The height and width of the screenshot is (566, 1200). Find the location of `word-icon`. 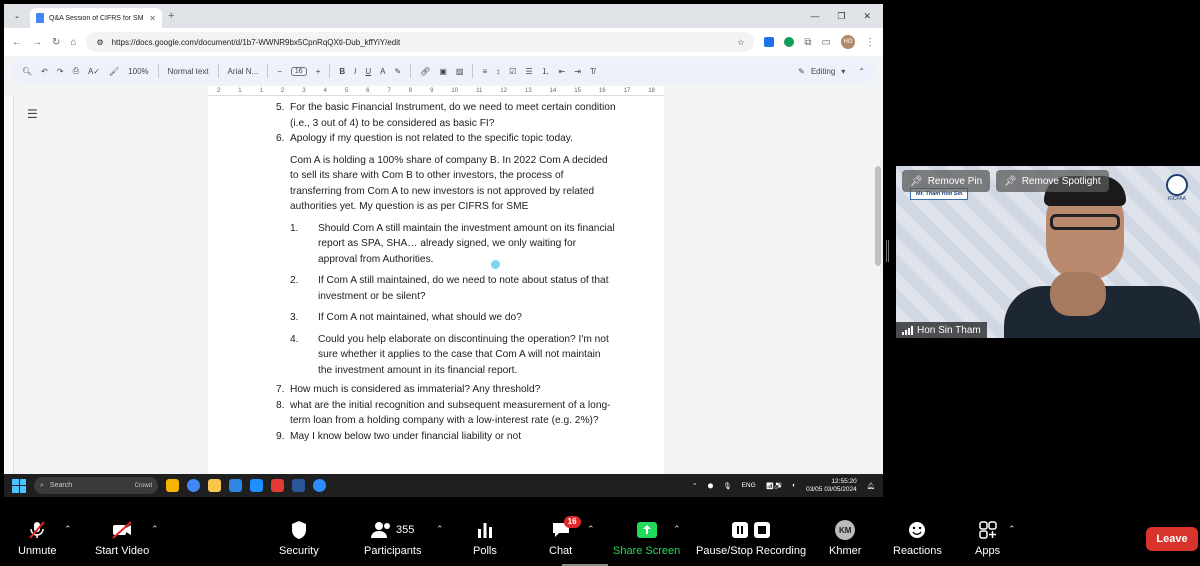

word-icon is located at coordinates (298, 485).